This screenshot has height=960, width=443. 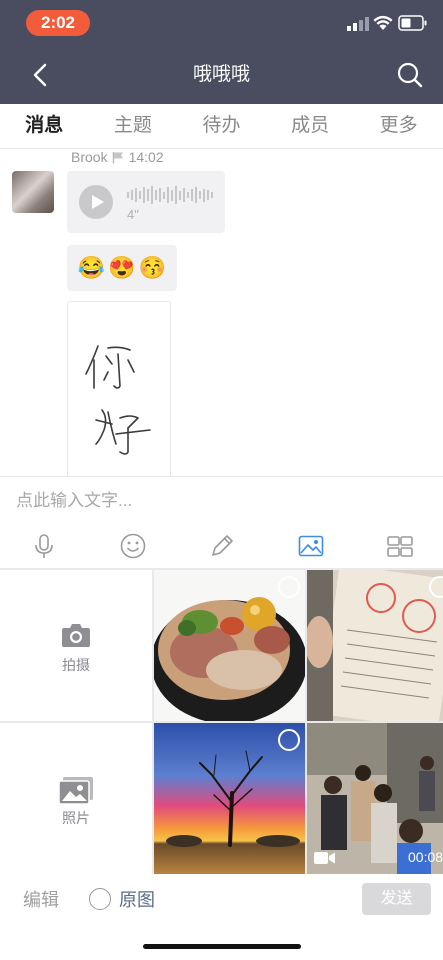 I want to click on page-title: 哦哦哦, so click(x=221, y=74).